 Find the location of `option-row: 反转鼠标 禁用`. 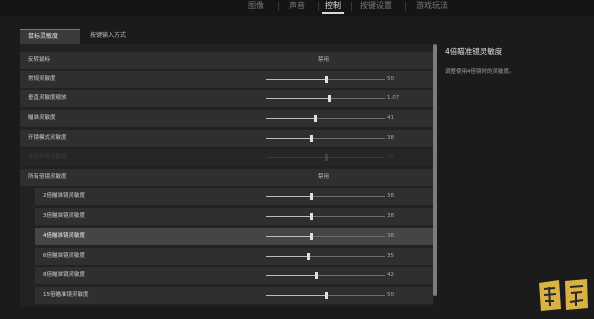

option-row: 反转鼠标 禁用 is located at coordinates (226, 60).